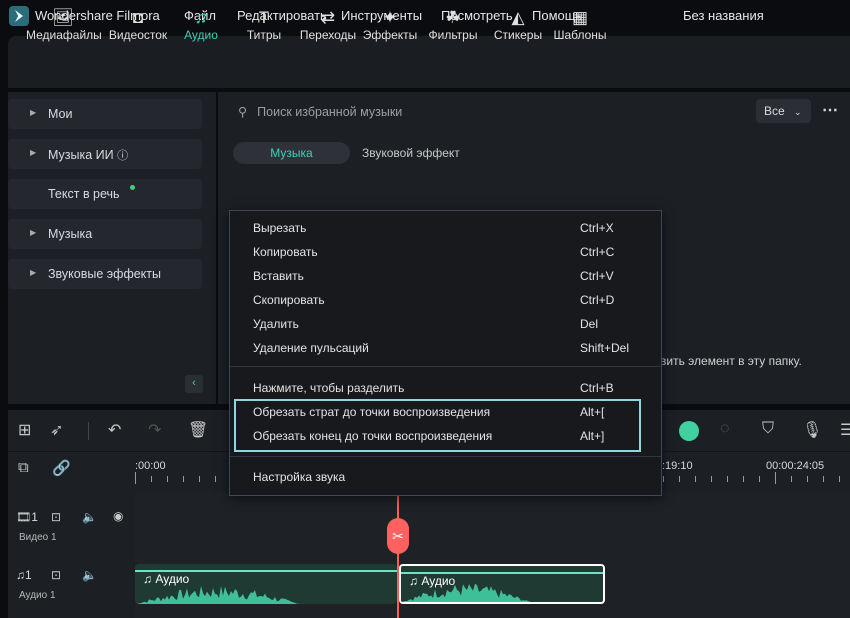 Image resolution: width=850 pixels, height=618 pixels. I want to click on audio-clip-selected: ♫ Аудио, so click(502, 584).